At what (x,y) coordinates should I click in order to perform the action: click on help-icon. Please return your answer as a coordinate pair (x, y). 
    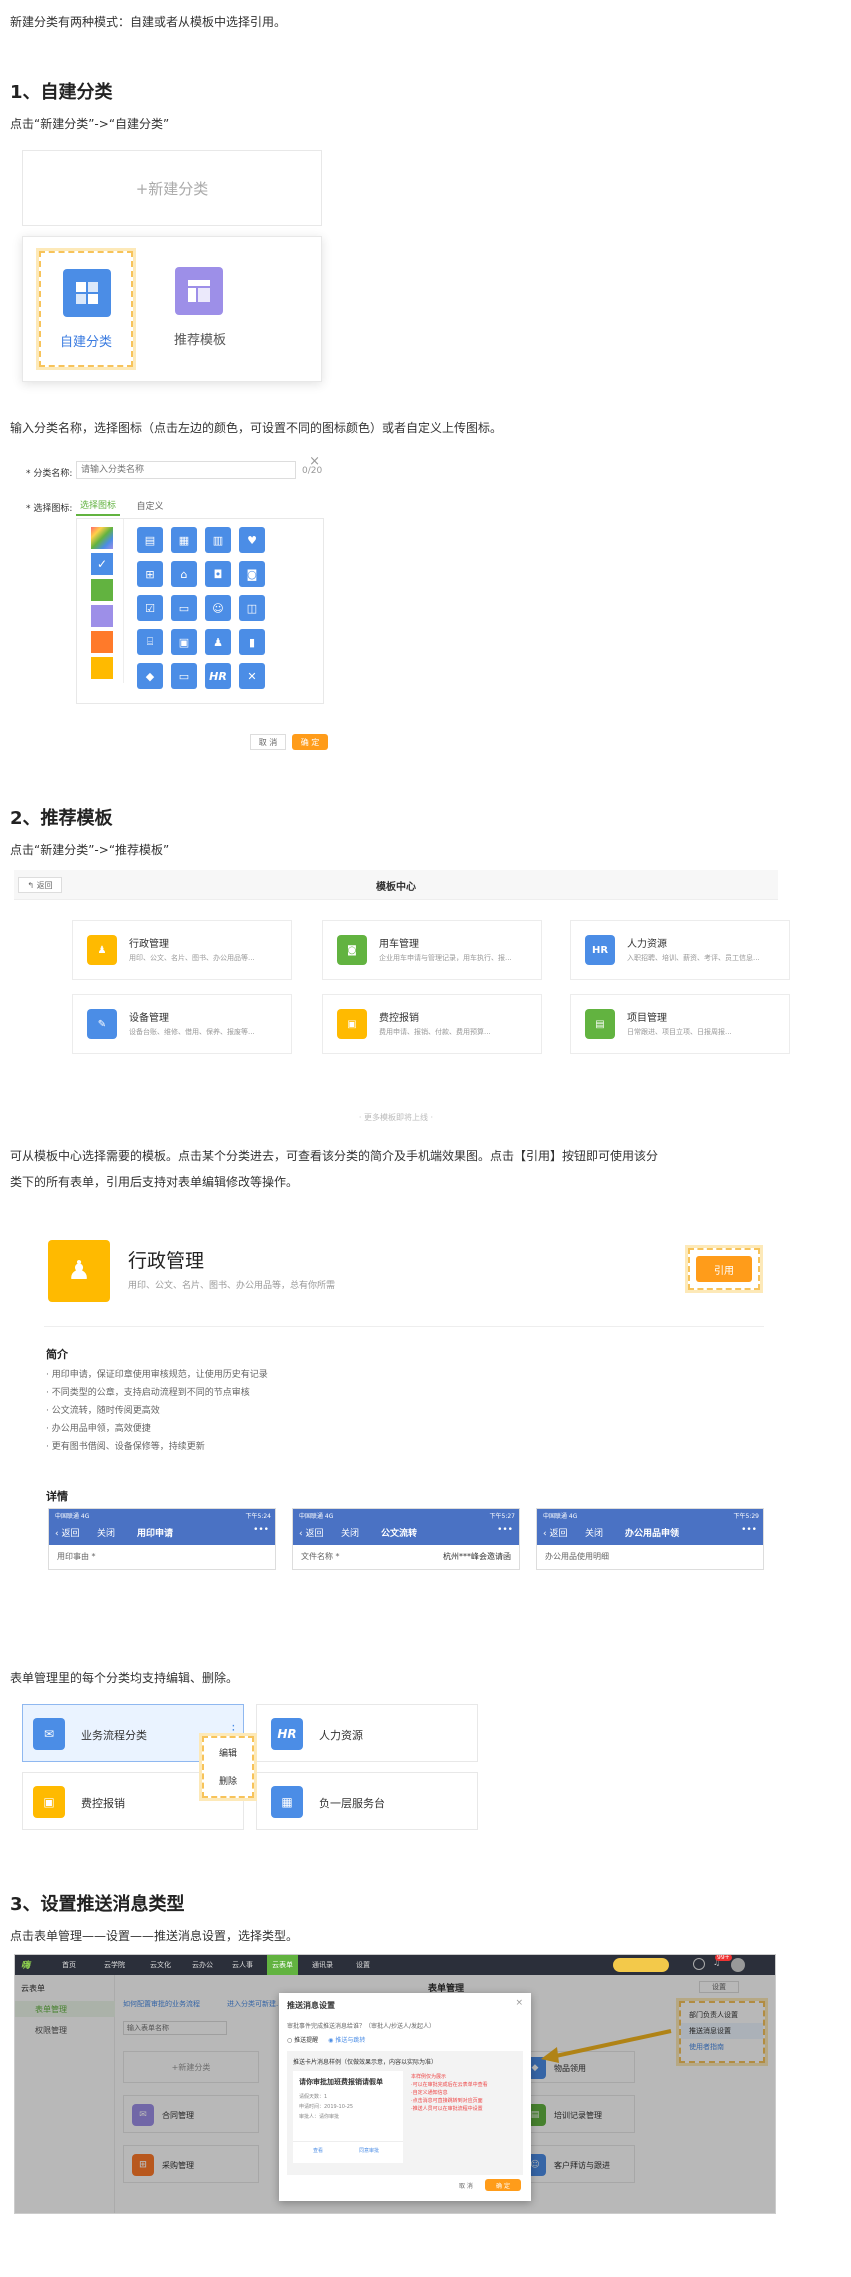
    Looking at the image, I should click on (699, 1964).